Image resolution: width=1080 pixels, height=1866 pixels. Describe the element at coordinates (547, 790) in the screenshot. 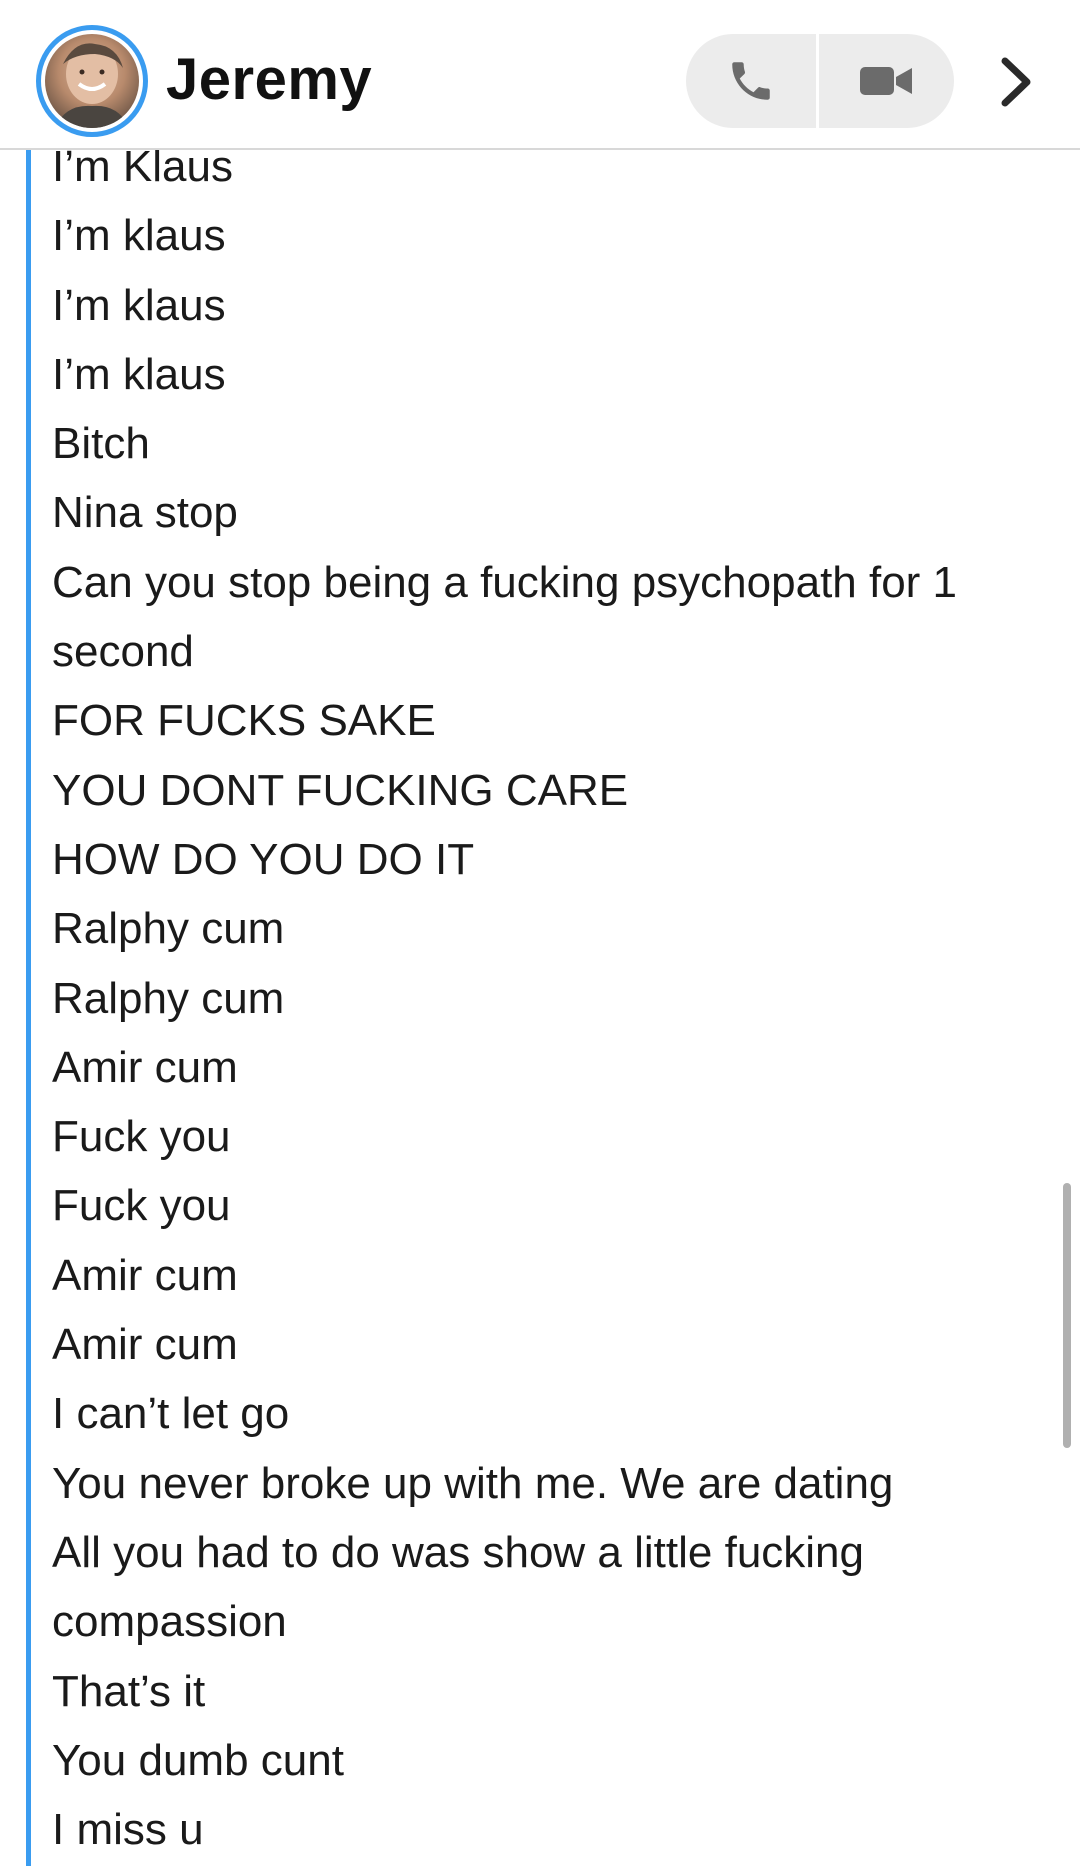

I see `message-text: YOU DONT FUCKING CARE` at that location.